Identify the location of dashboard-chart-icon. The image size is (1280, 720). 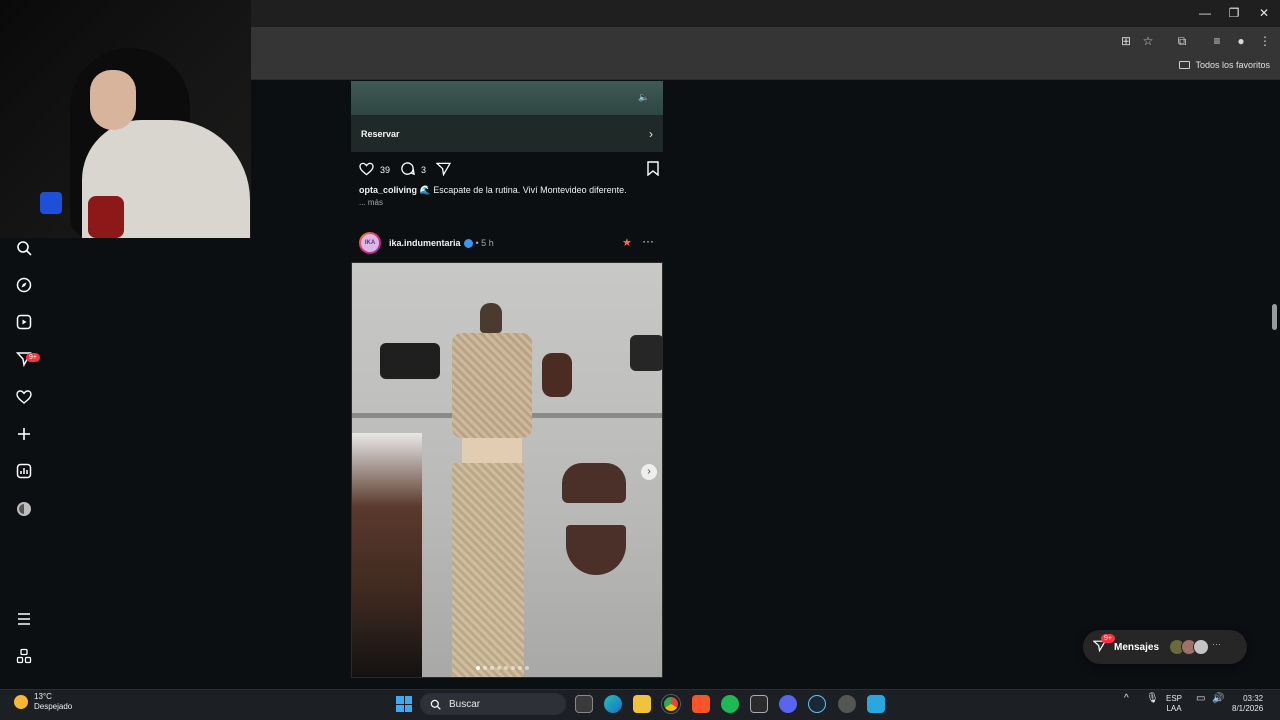
(24, 471).